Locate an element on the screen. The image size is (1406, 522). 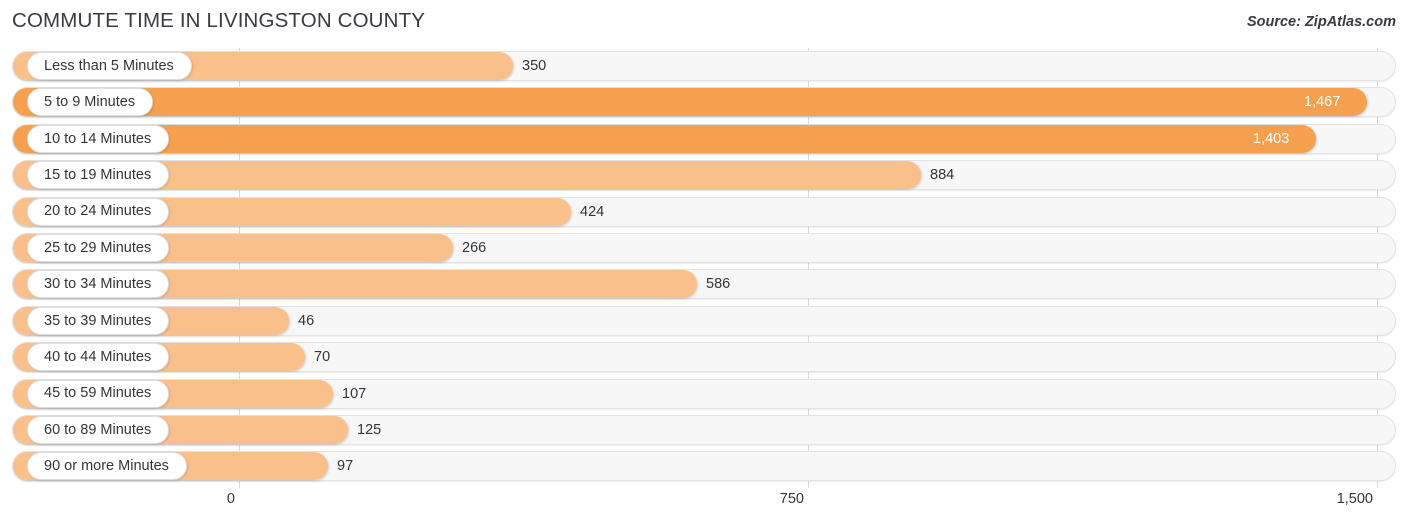
bar-category-pill: 45 to 59 Minutes is located at coordinates (98, 393).